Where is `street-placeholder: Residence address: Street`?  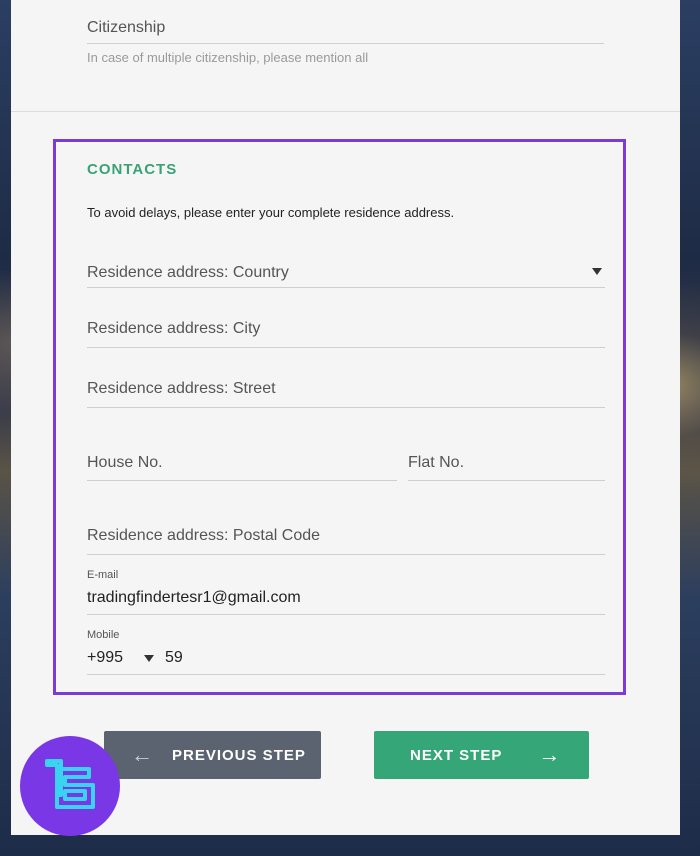
street-placeholder: Residence address: Street is located at coordinates (181, 388).